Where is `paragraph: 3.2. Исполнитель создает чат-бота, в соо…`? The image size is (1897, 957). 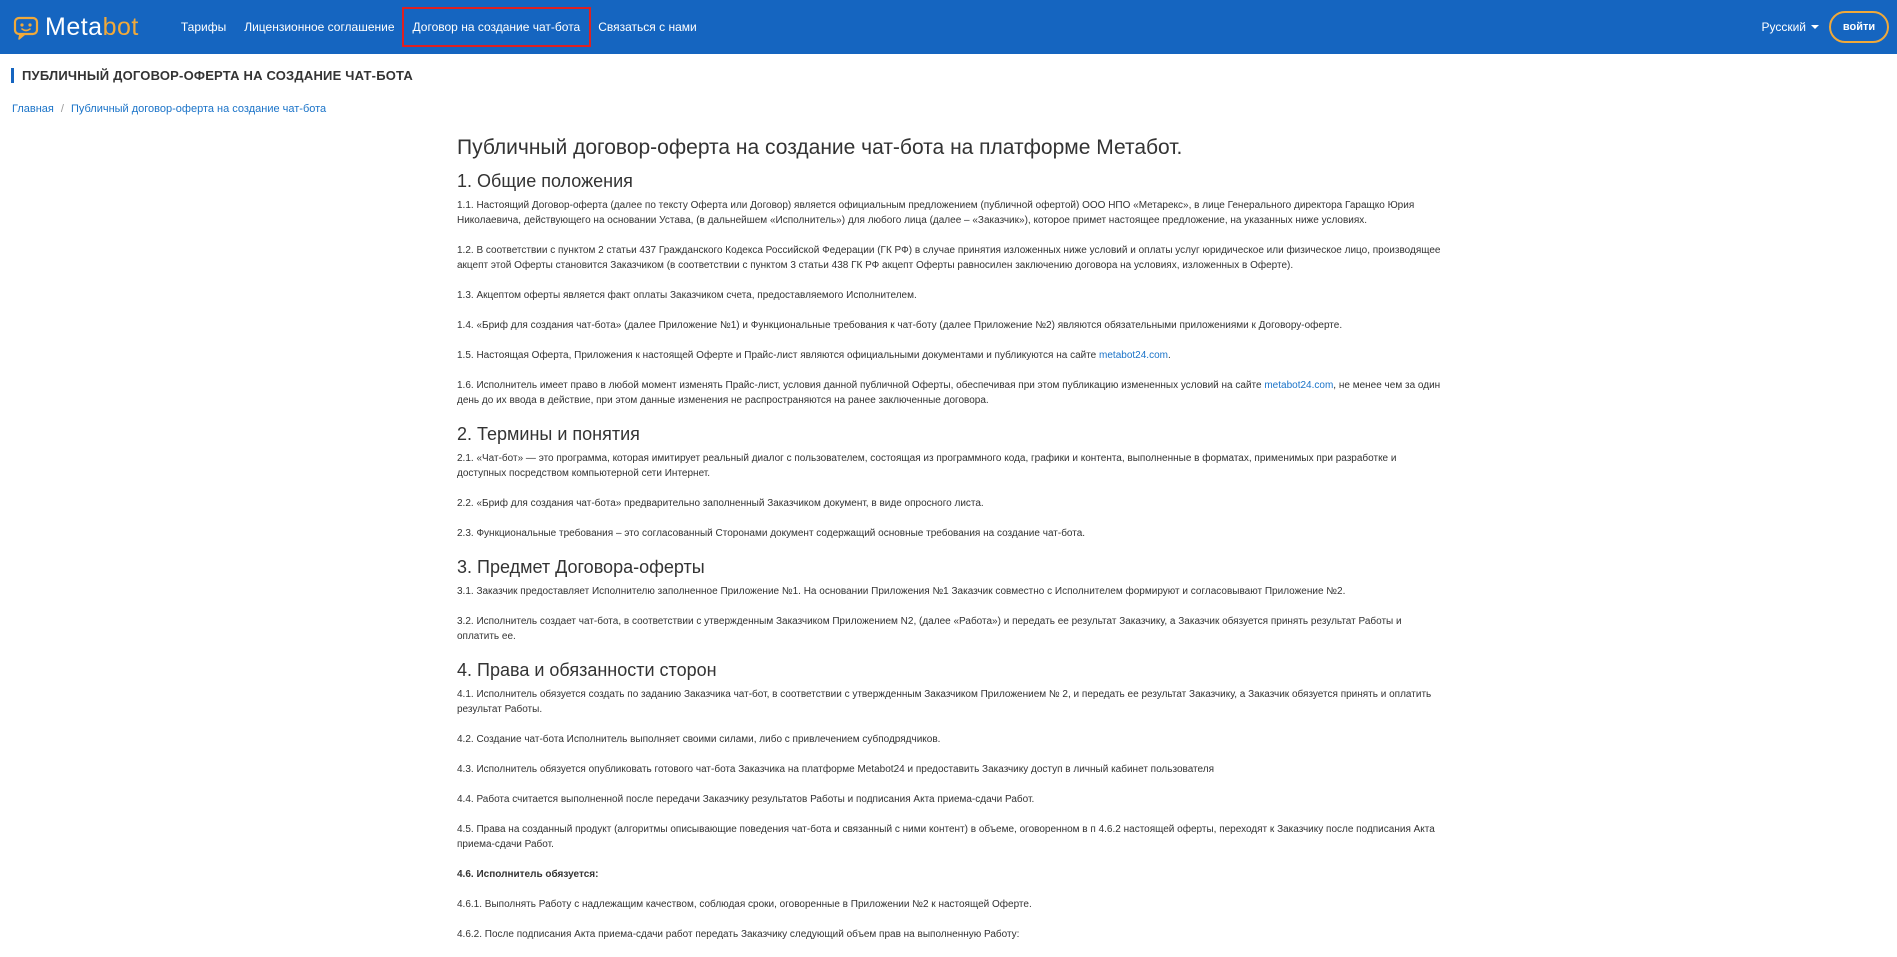 paragraph: 3.2. Исполнитель создает чат-бота, в соо… is located at coordinates (929, 629).